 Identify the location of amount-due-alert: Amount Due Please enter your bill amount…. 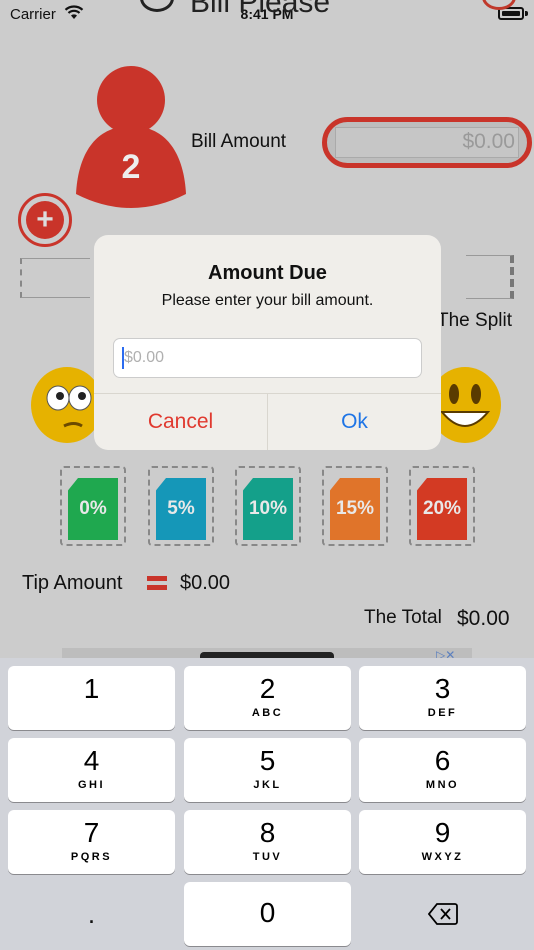
(267, 342).